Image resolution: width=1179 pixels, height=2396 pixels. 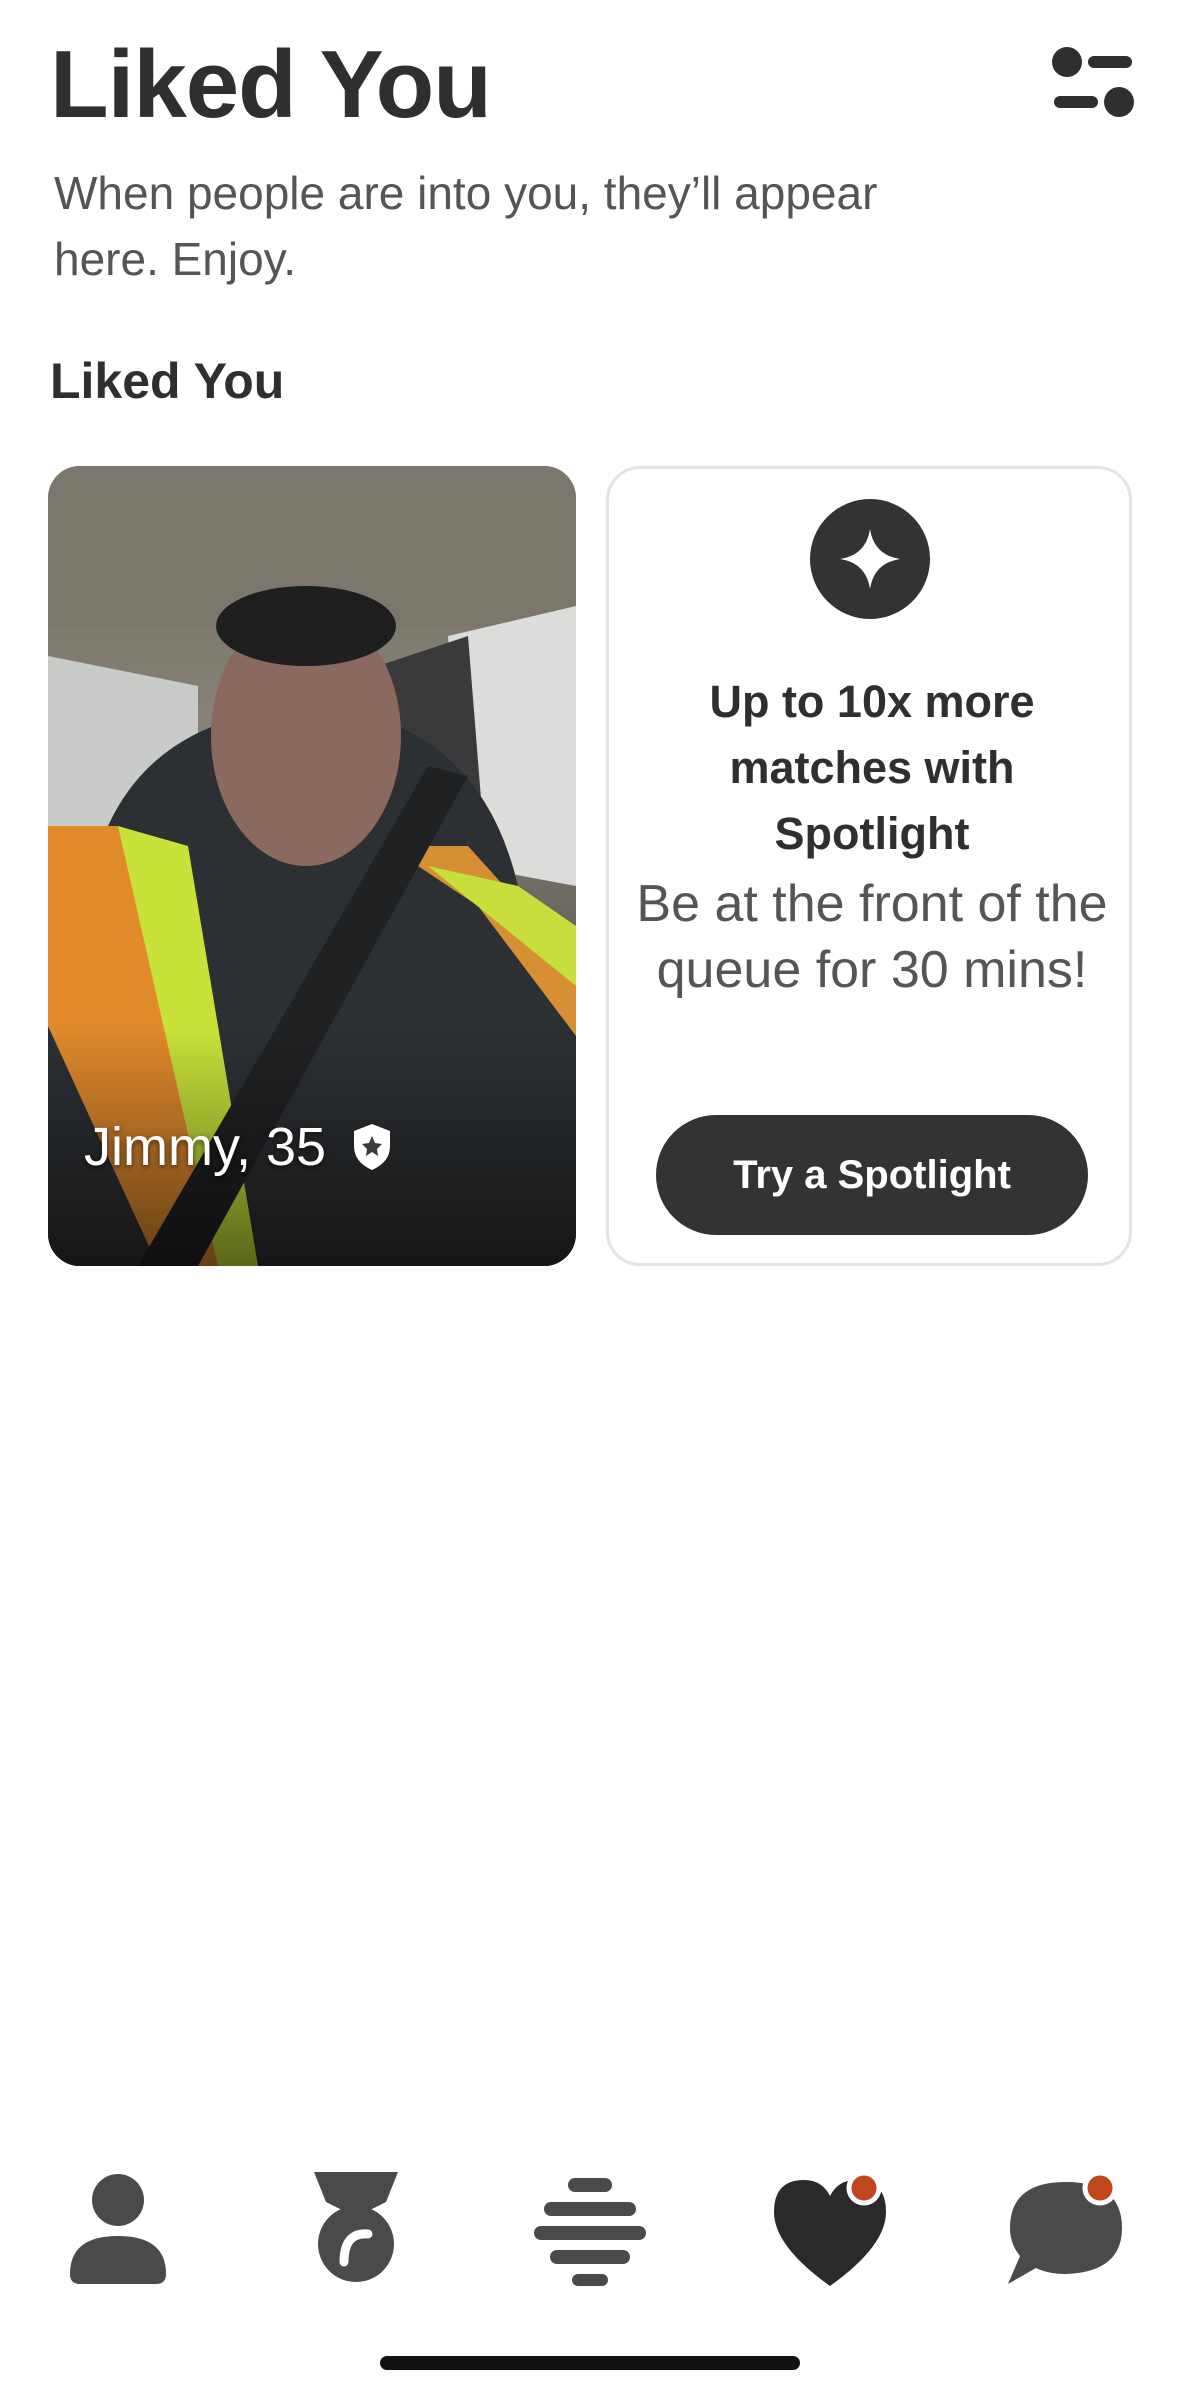 I want to click on chat-bubble-icon, so click(x=1065, y=2227).